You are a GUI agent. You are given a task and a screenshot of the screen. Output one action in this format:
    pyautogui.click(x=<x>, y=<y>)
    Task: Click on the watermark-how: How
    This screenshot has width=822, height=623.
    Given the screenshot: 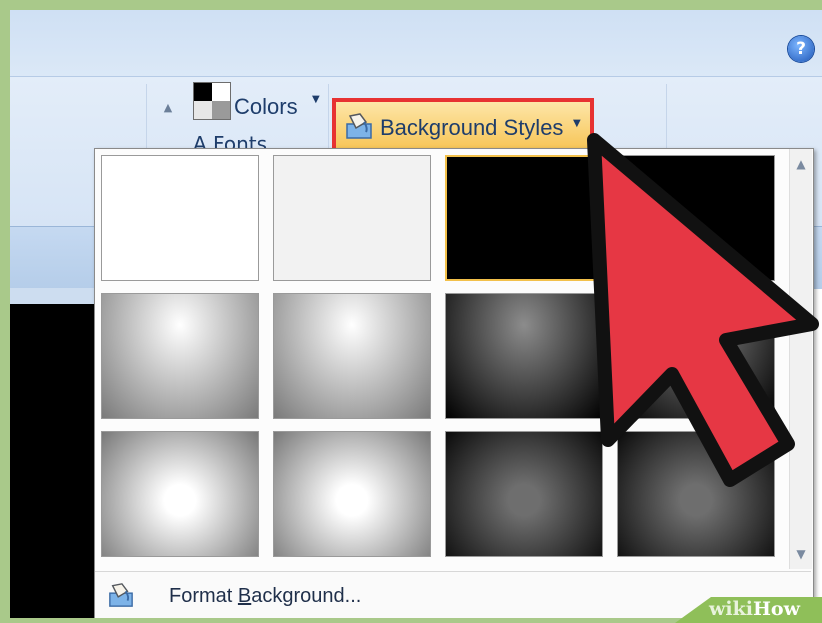 What is the action you would take?
    pyautogui.click(x=776, y=609)
    